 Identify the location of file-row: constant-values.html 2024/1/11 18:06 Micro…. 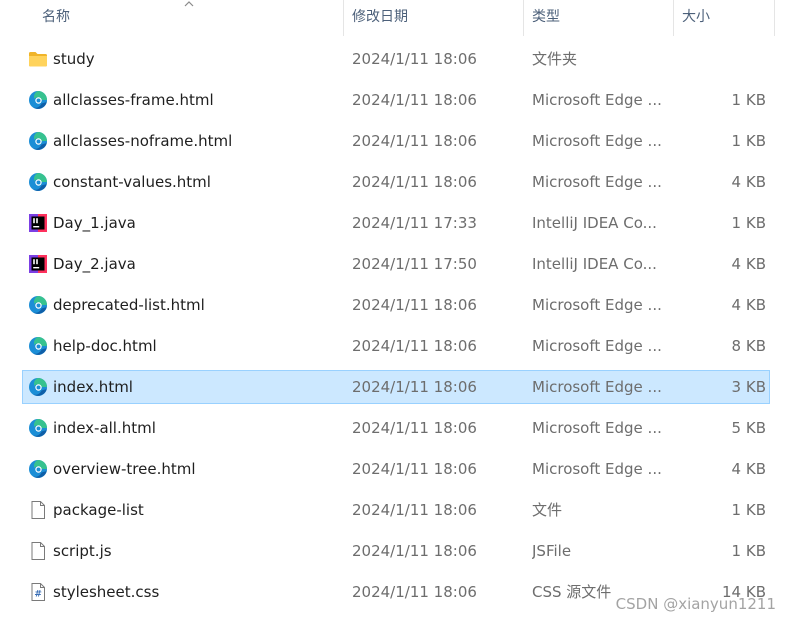
(396, 182).